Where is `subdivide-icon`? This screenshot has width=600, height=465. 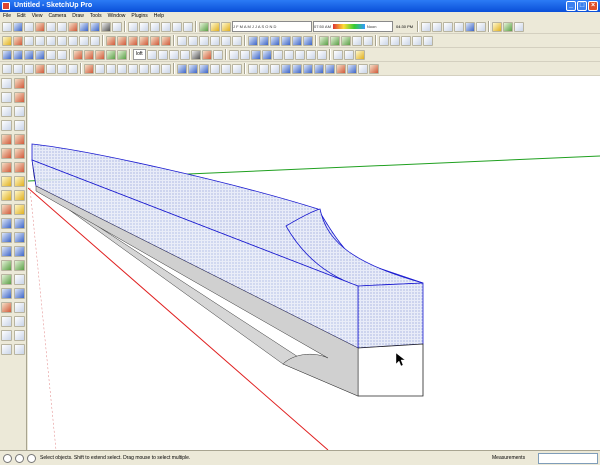 subdivide-icon is located at coordinates (286, 68).